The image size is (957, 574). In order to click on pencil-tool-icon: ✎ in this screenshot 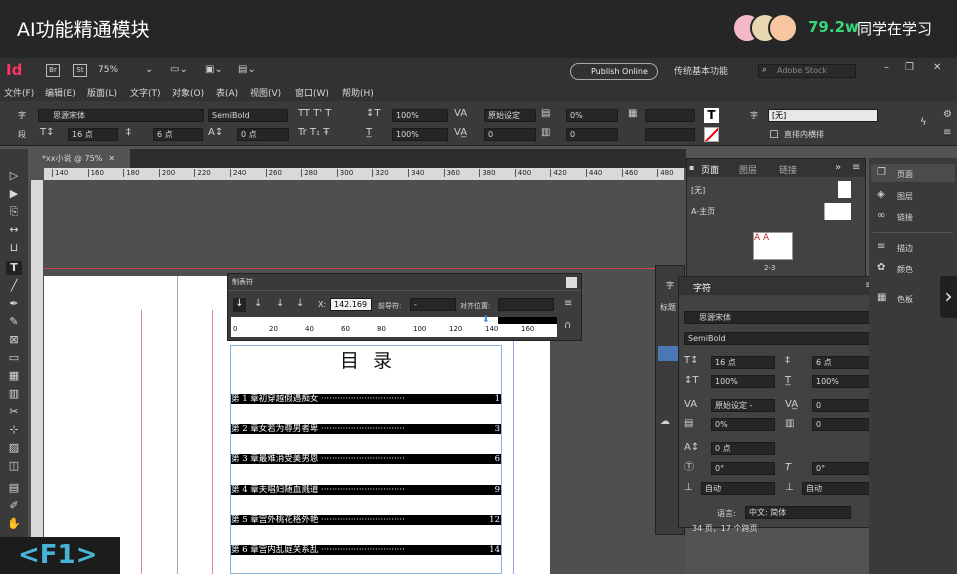, I will do `click(14, 322)`.